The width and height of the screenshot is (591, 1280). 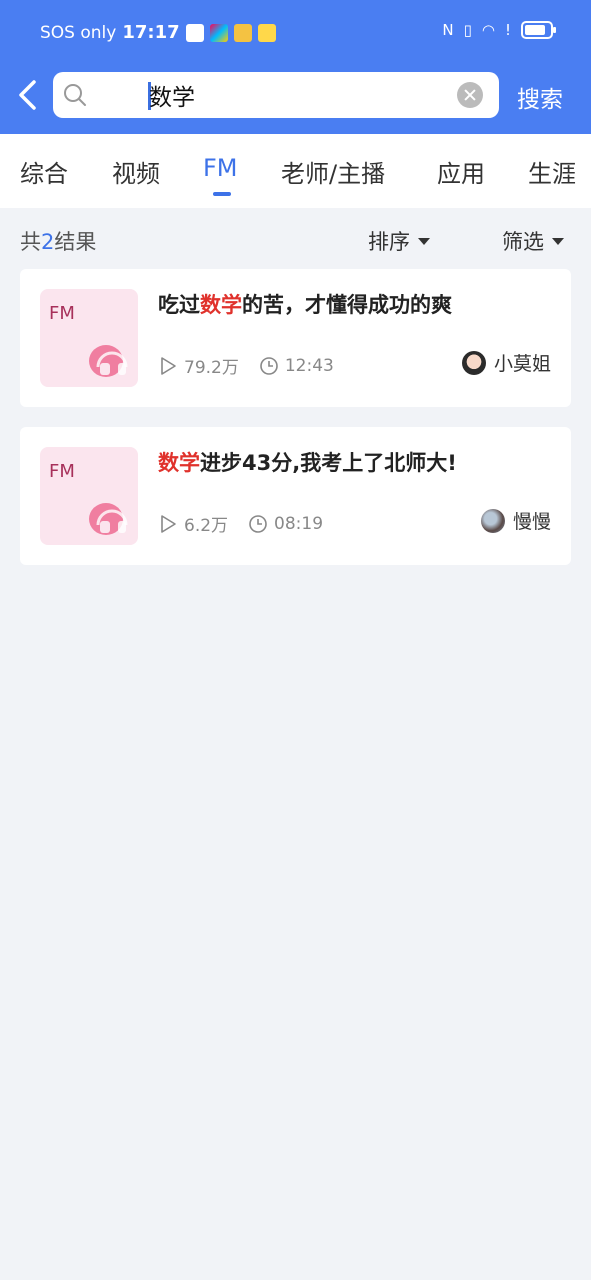 I want to click on search-box, so click(x=276, y=95).